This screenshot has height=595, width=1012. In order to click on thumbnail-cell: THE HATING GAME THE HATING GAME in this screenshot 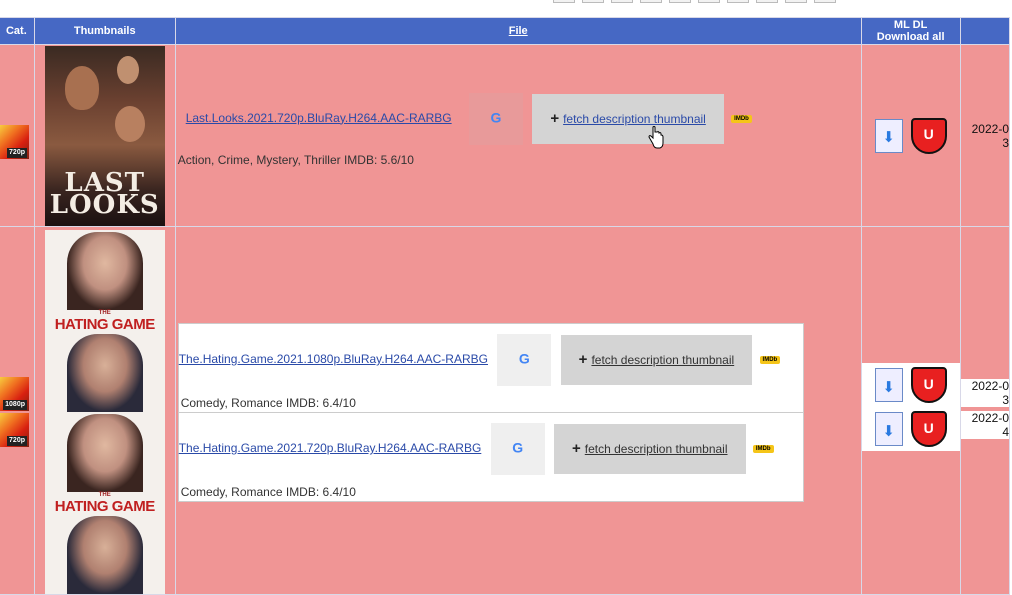, I will do `click(104, 410)`.